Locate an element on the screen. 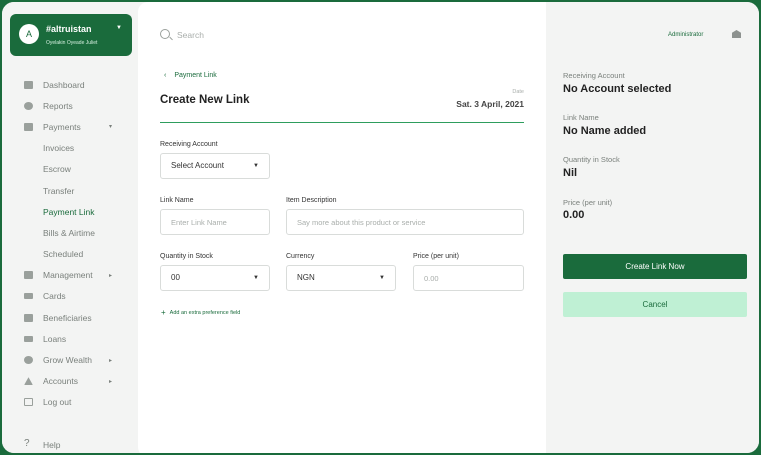  search-input is located at coordinates (267, 35).